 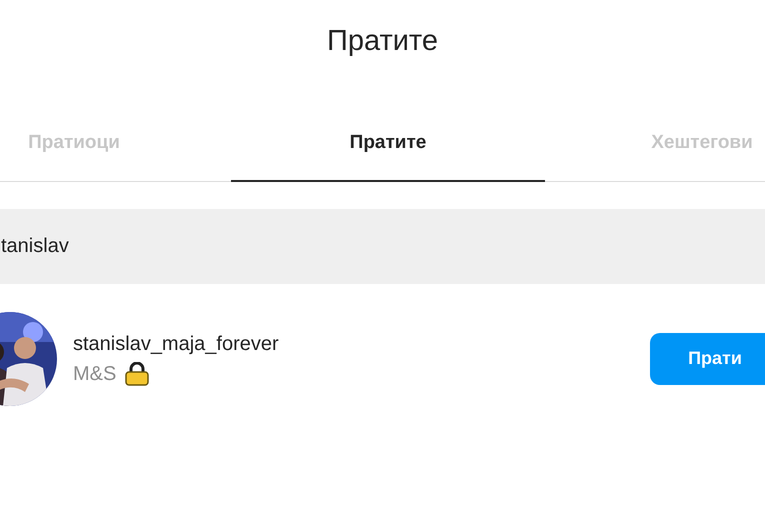 What do you see at coordinates (137, 374) in the screenshot?
I see `lock-icon` at bounding box center [137, 374].